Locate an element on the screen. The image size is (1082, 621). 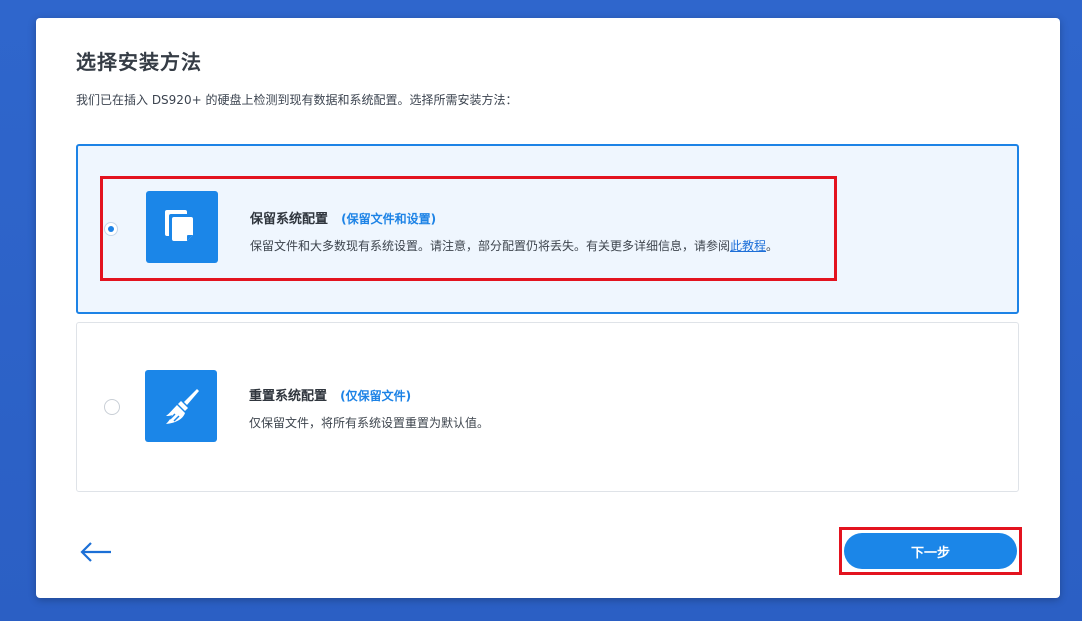
next-button: 下一步 is located at coordinates (930, 551).